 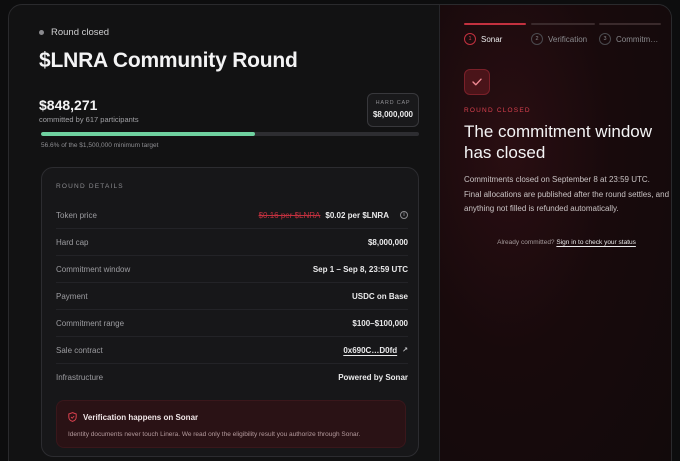 What do you see at coordinates (360, 269) in the screenshot?
I see `detail-value: Sep 1 – Sep 8, 23:59 UTC` at bounding box center [360, 269].